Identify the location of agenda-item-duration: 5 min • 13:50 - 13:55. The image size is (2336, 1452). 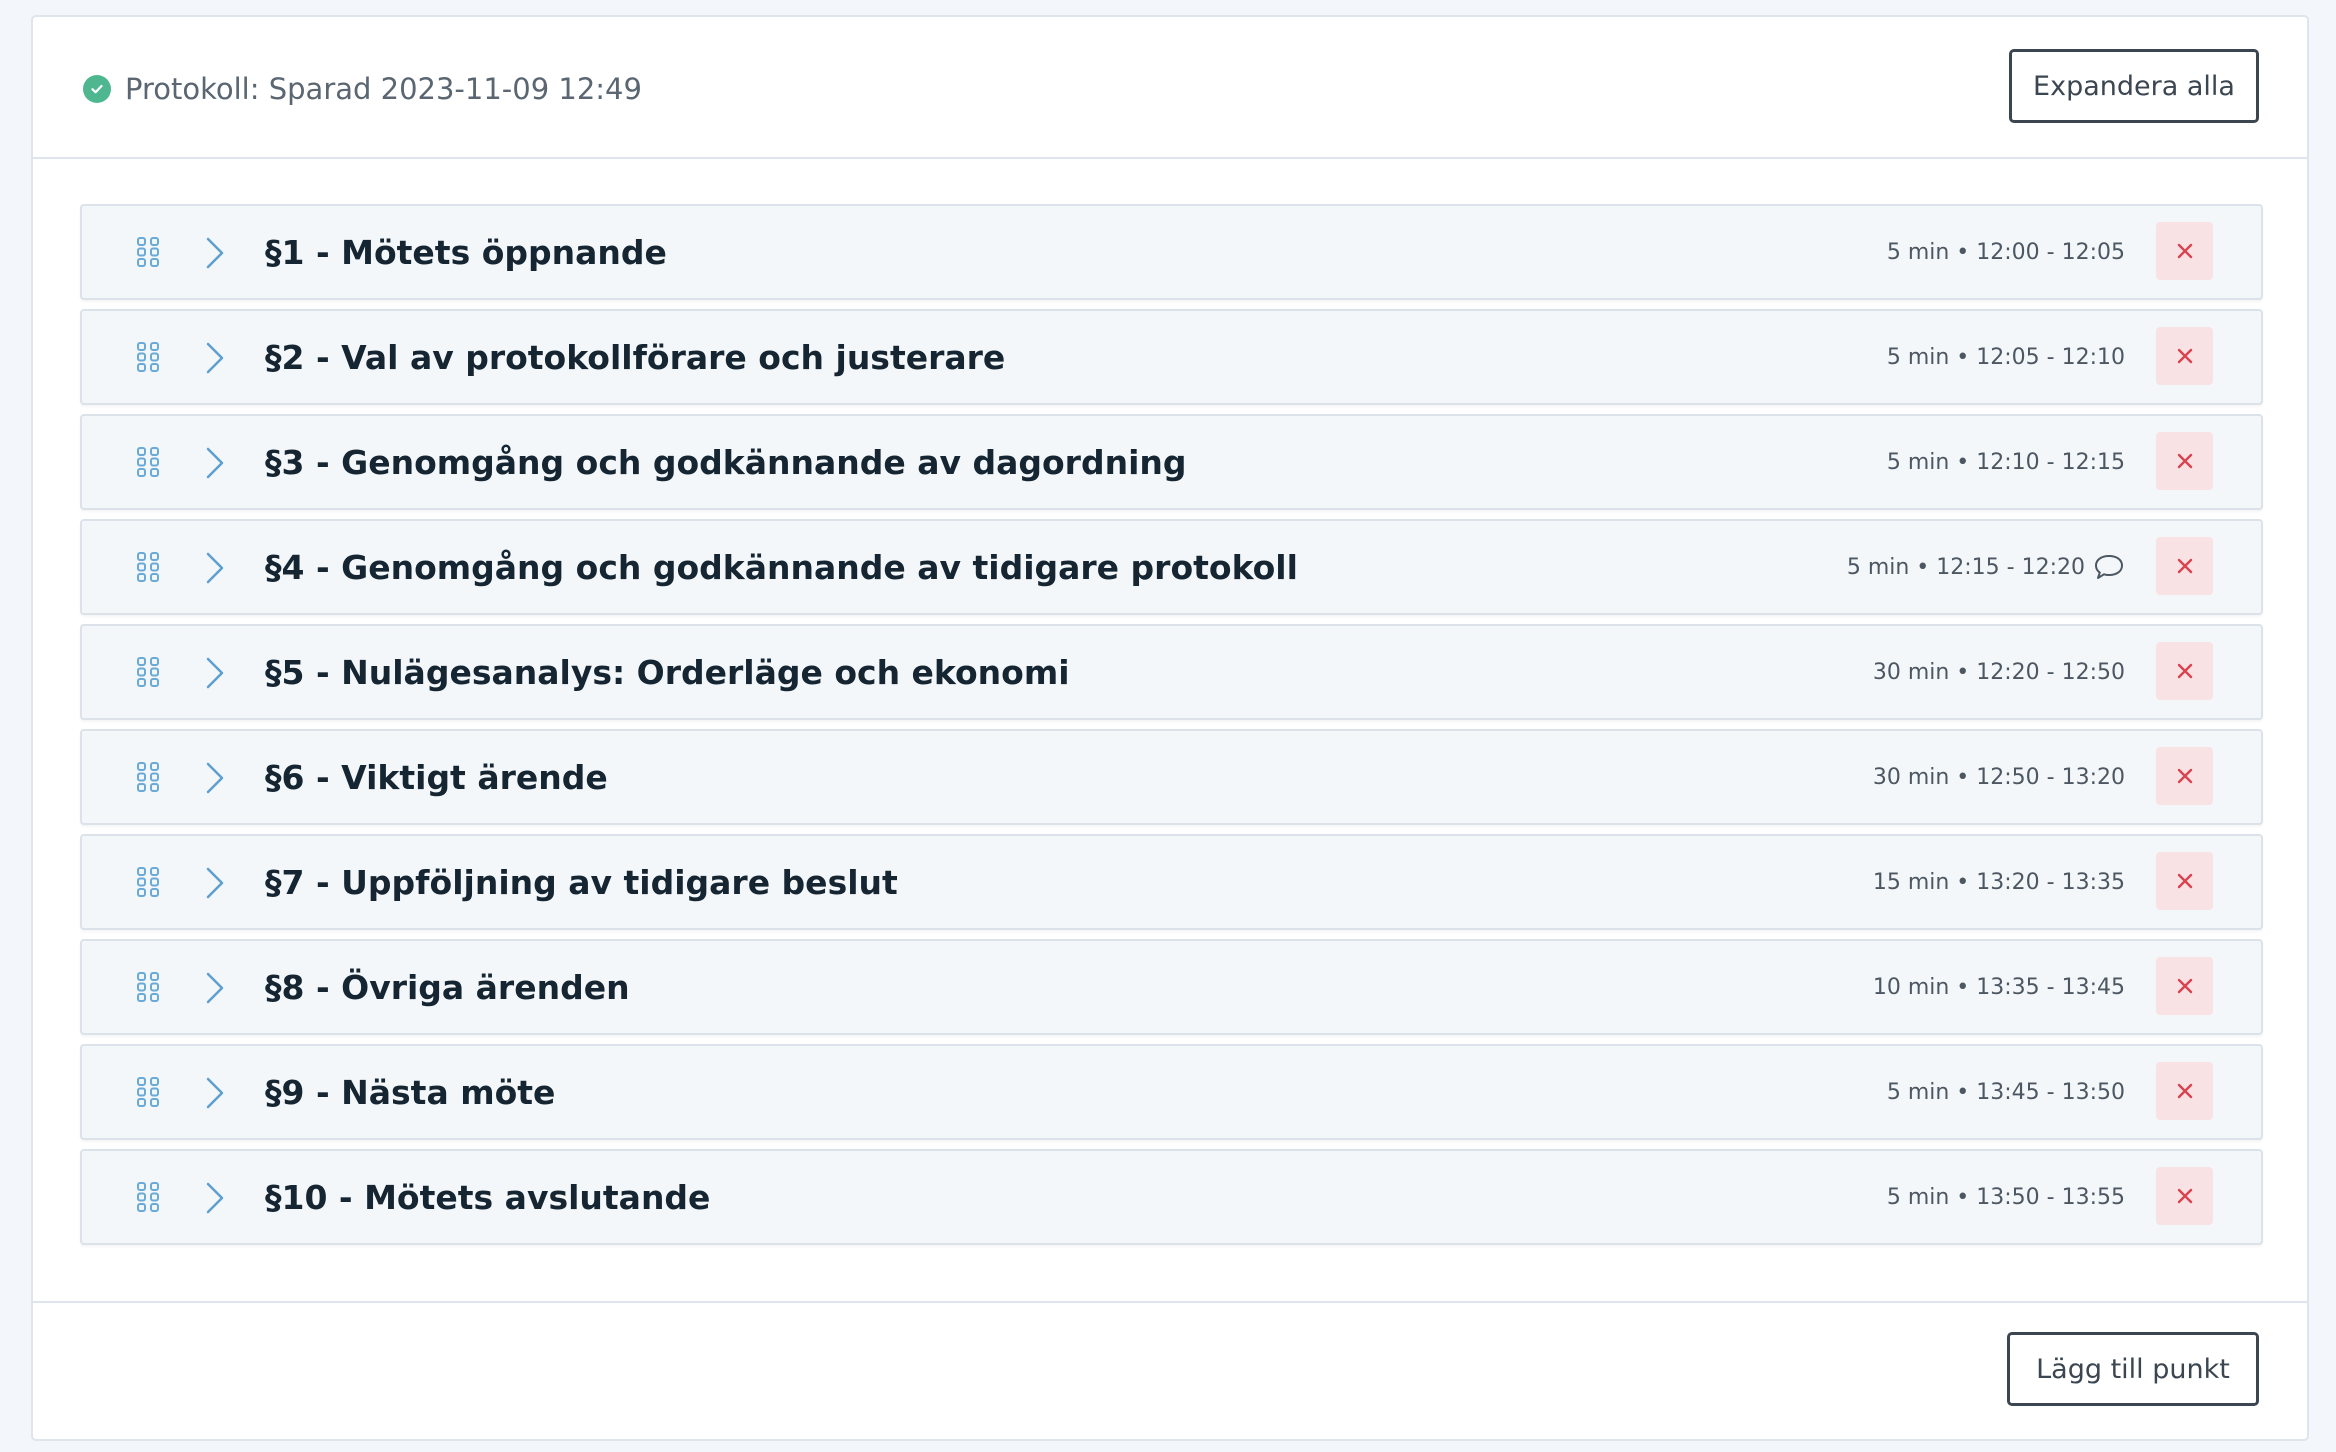
(2006, 1197).